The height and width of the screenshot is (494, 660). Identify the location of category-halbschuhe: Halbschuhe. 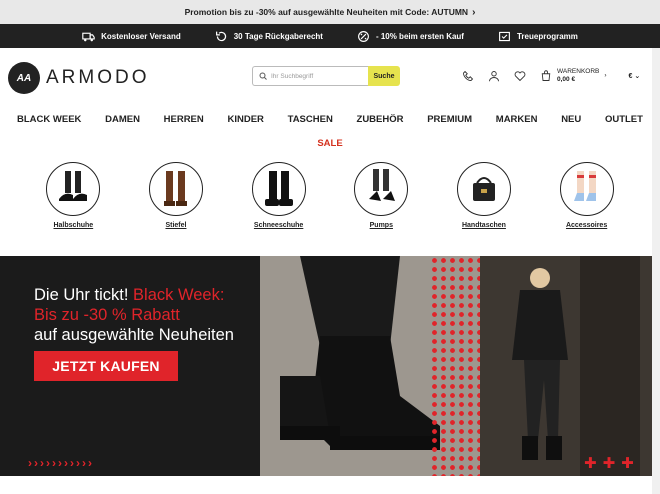
(73, 196).